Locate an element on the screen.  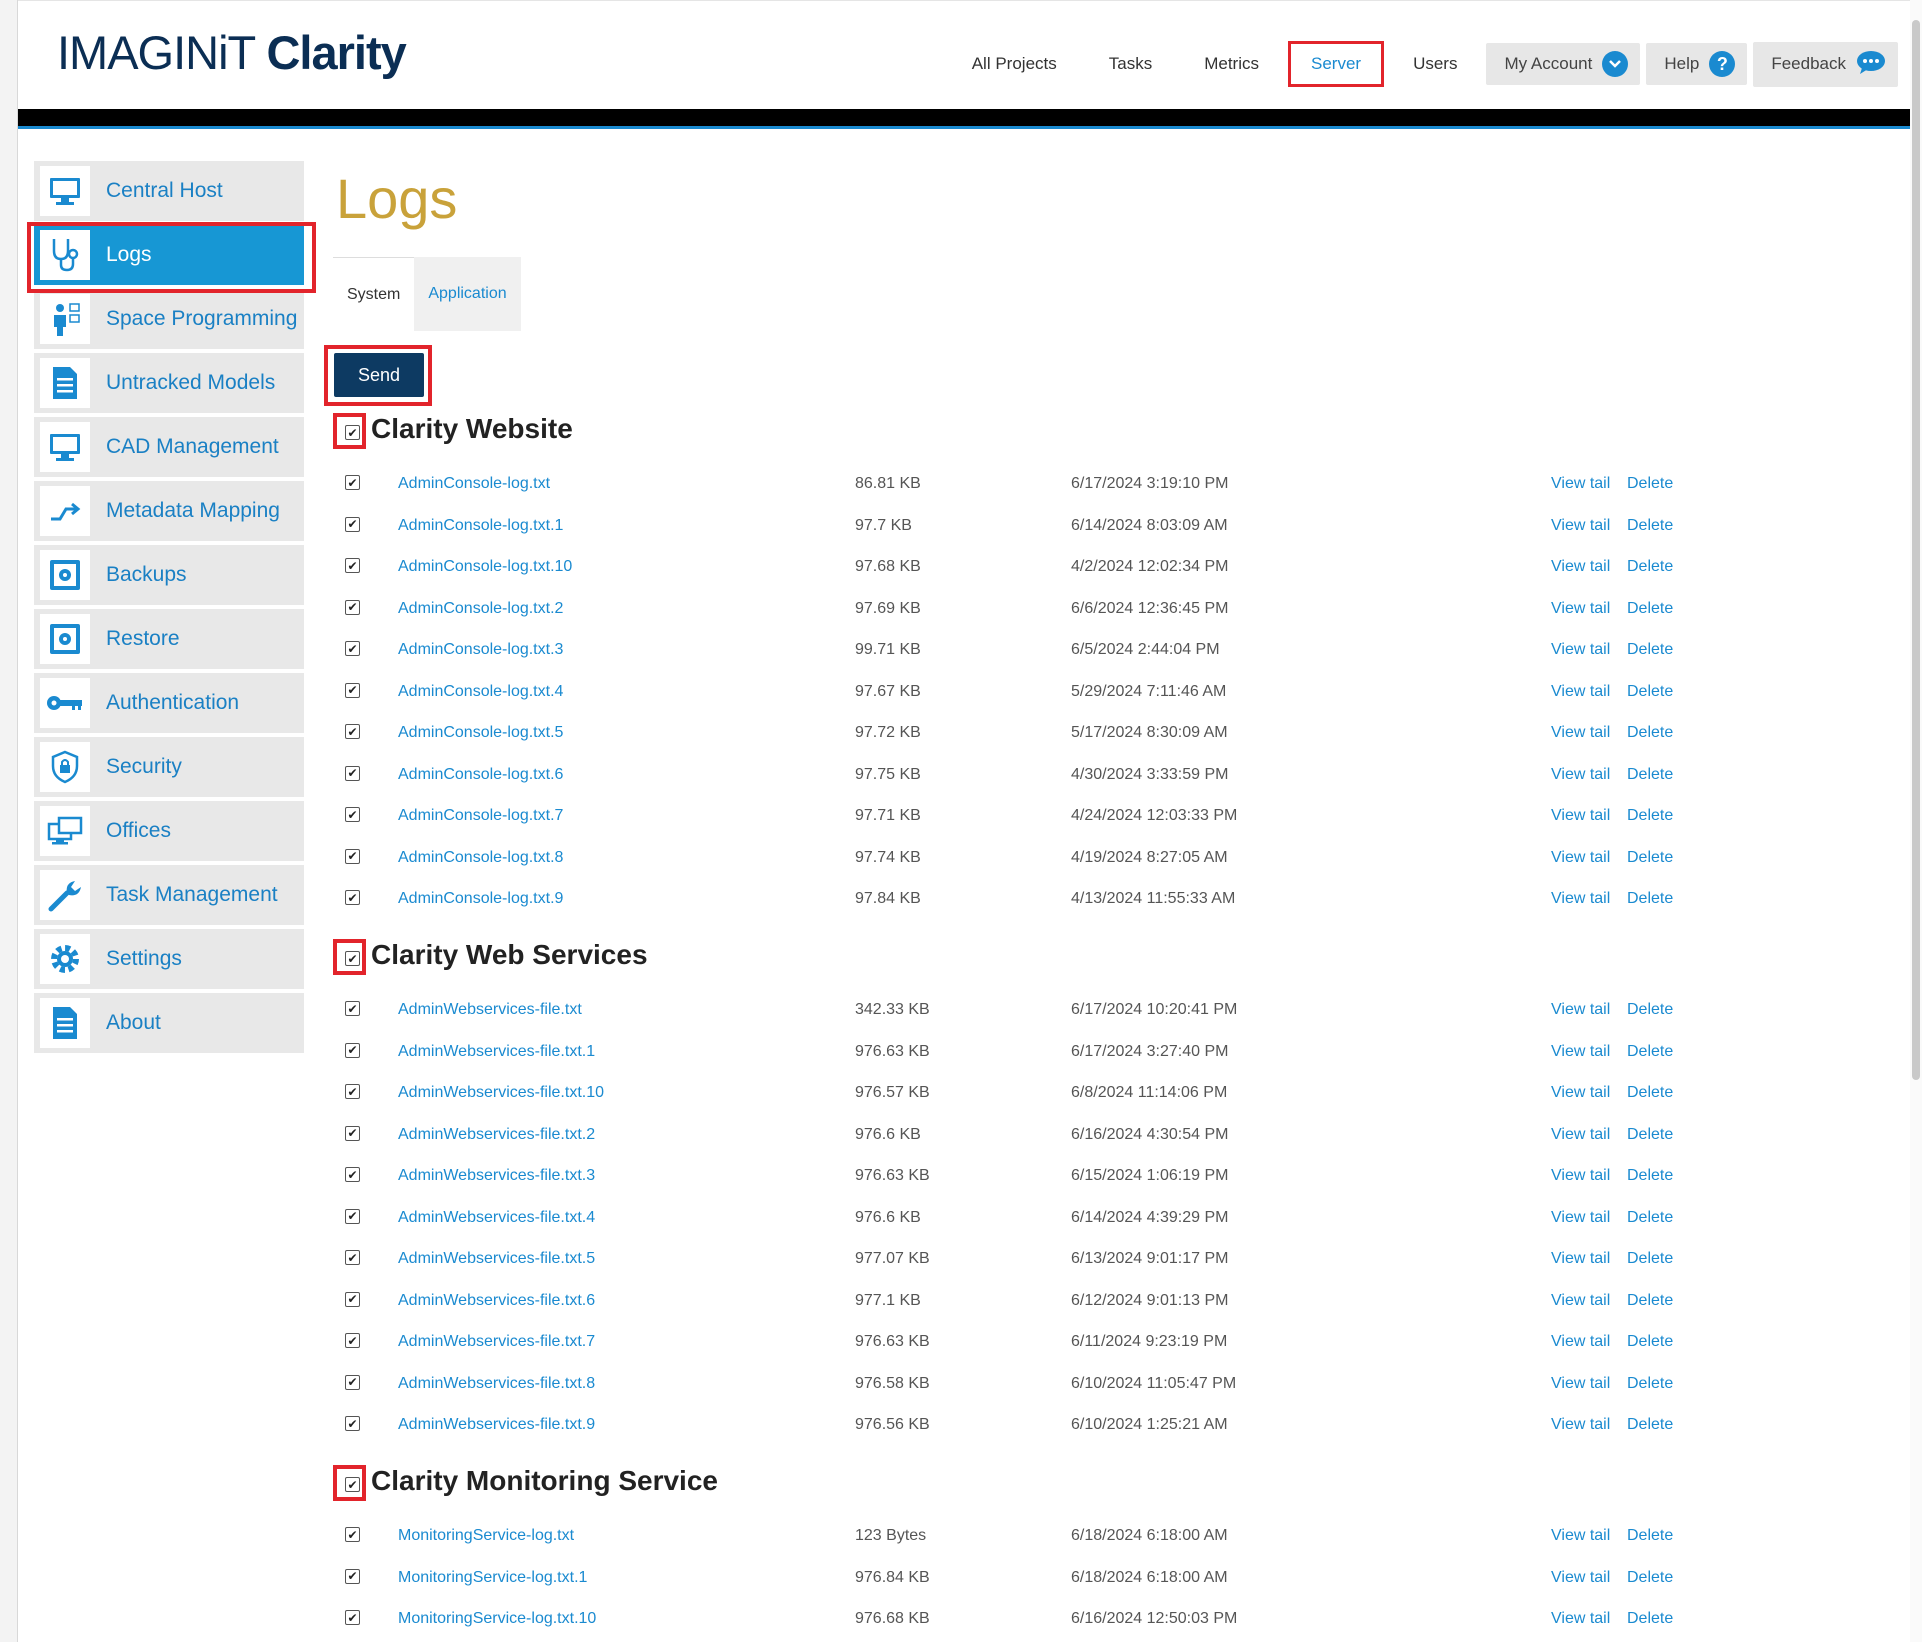
file-name-link: AdminConsole-log.txt.4 is located at coordinates (480, 692).